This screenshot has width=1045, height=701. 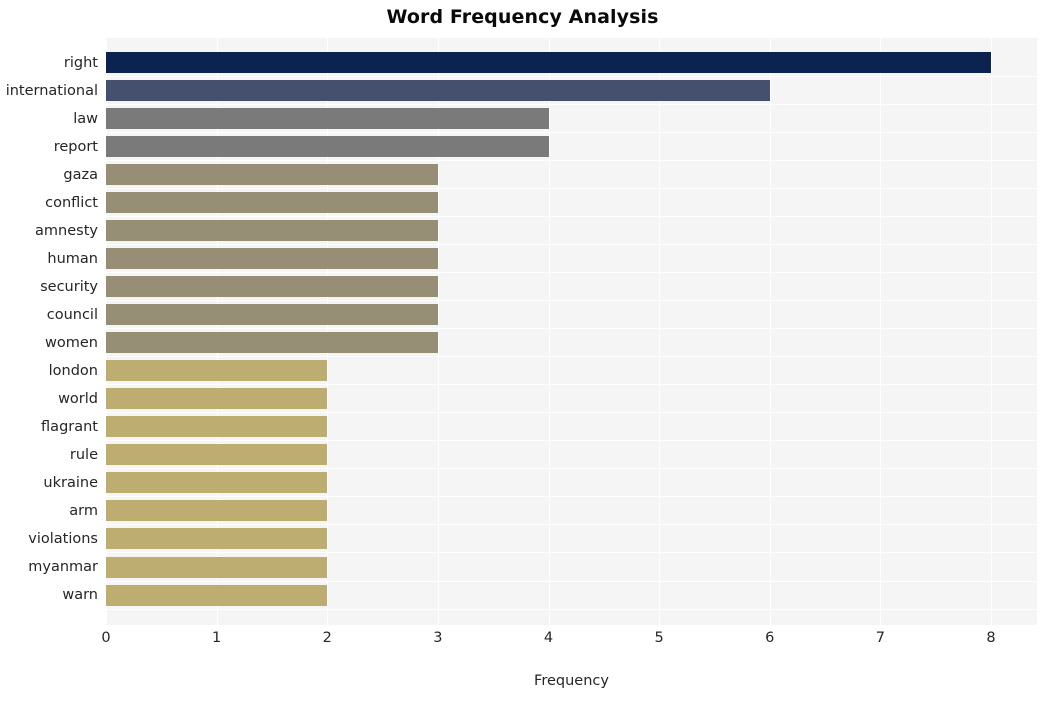 What do you see at coordinates (69, 286) in the screenshot?
I see `y-tick-security: security` at bounding box center [69, 286].